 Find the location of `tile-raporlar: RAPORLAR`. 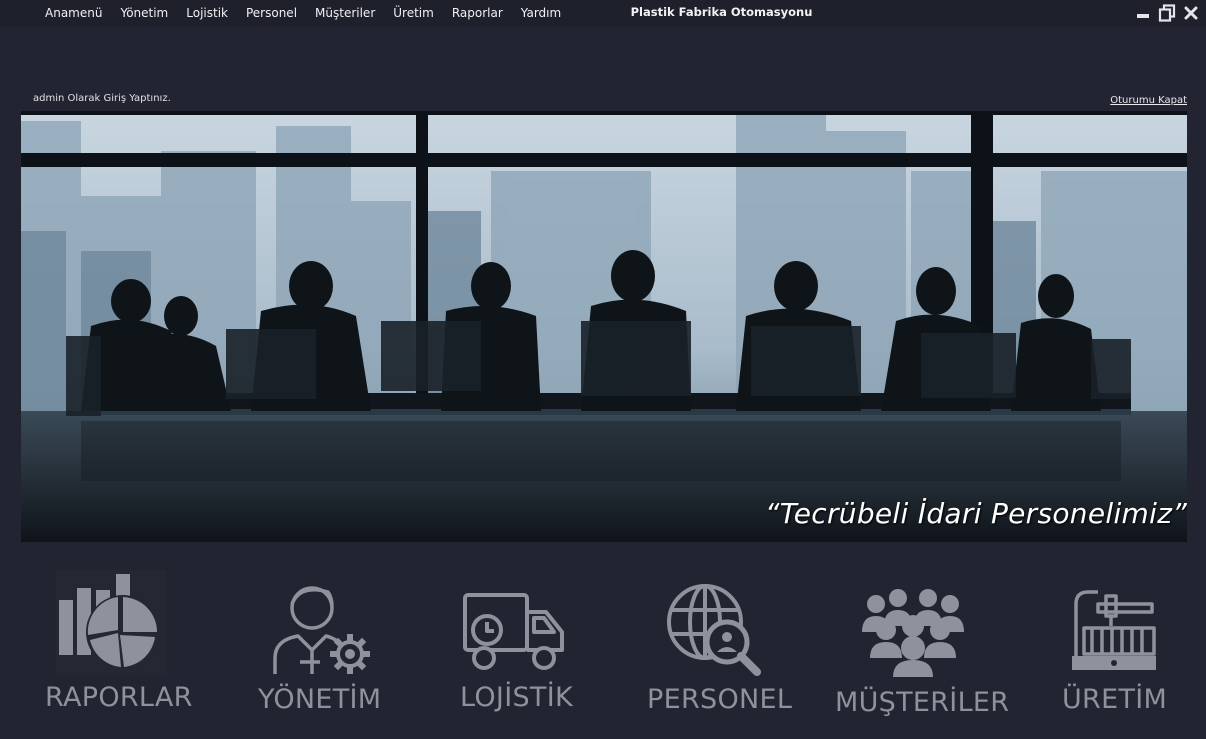

tile-raporlar: RAPORLAR is located at coordinates (116, 650).